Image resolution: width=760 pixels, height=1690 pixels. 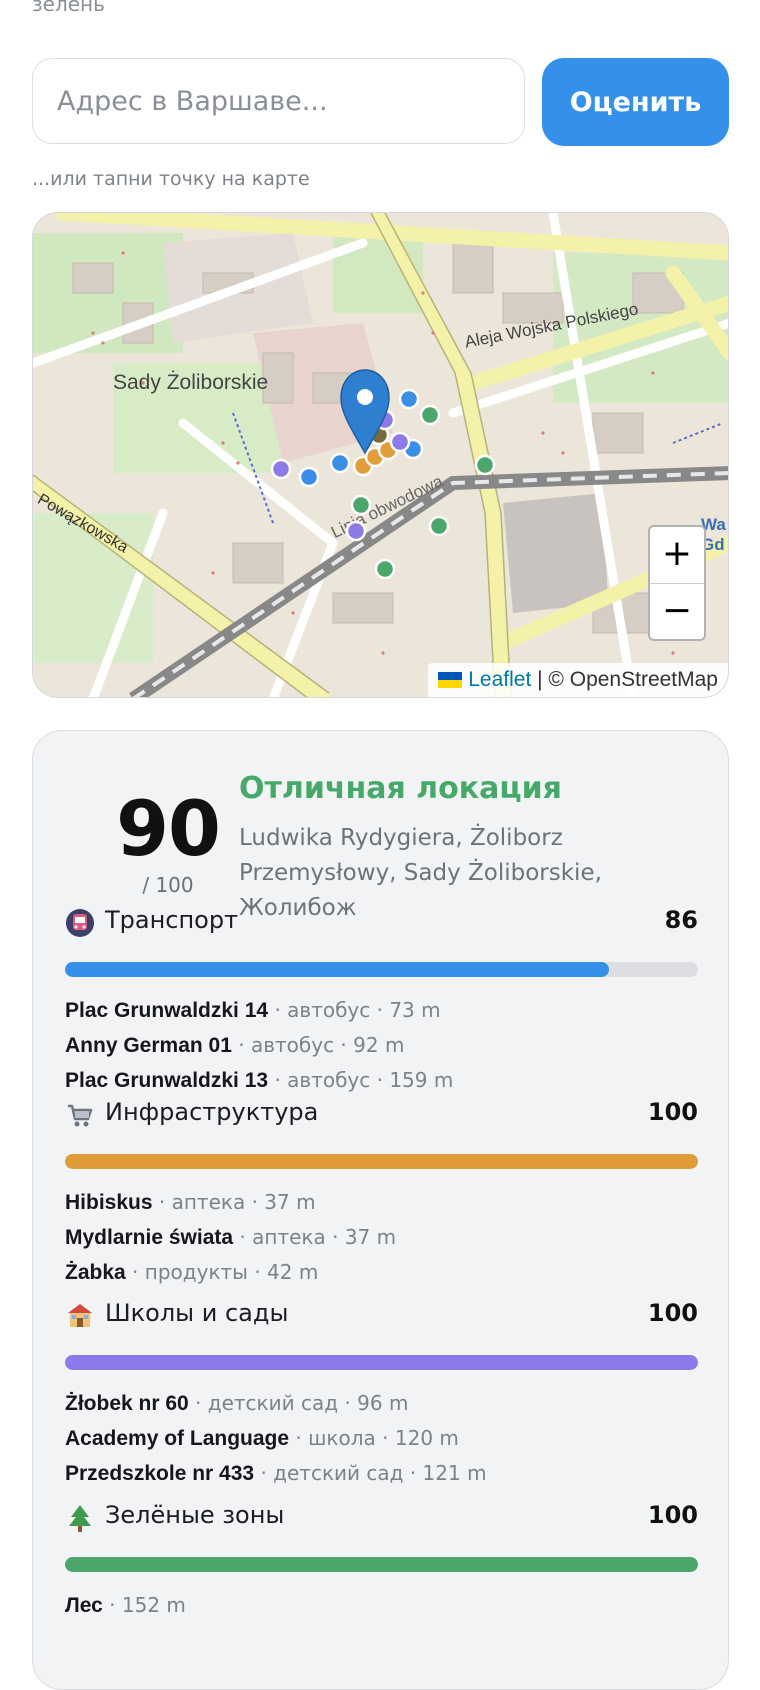 I want to click on poi-list: Лес · 152 m, so click(x=125, y=1610).